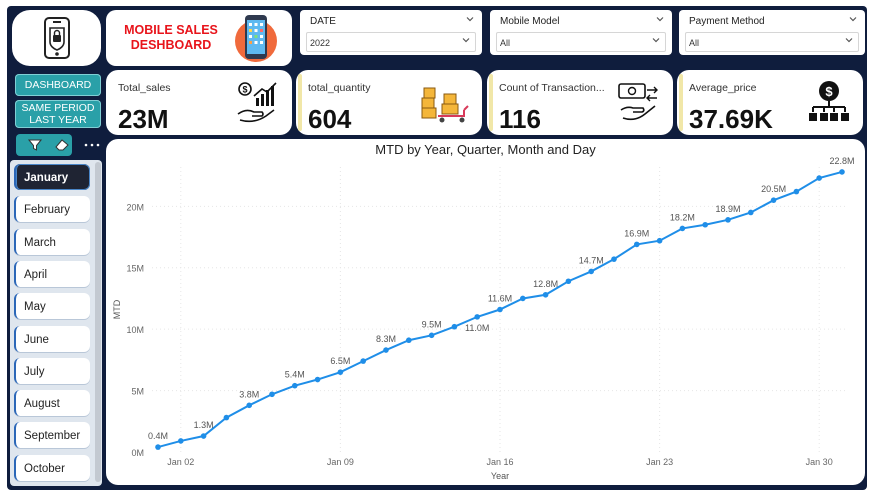 The height and width of the screenshot is (496, 875). What do you see at coordinates (636, 233) in the screenshot?
I see `data-label: 16.9M` at bounding box center [636, 233].